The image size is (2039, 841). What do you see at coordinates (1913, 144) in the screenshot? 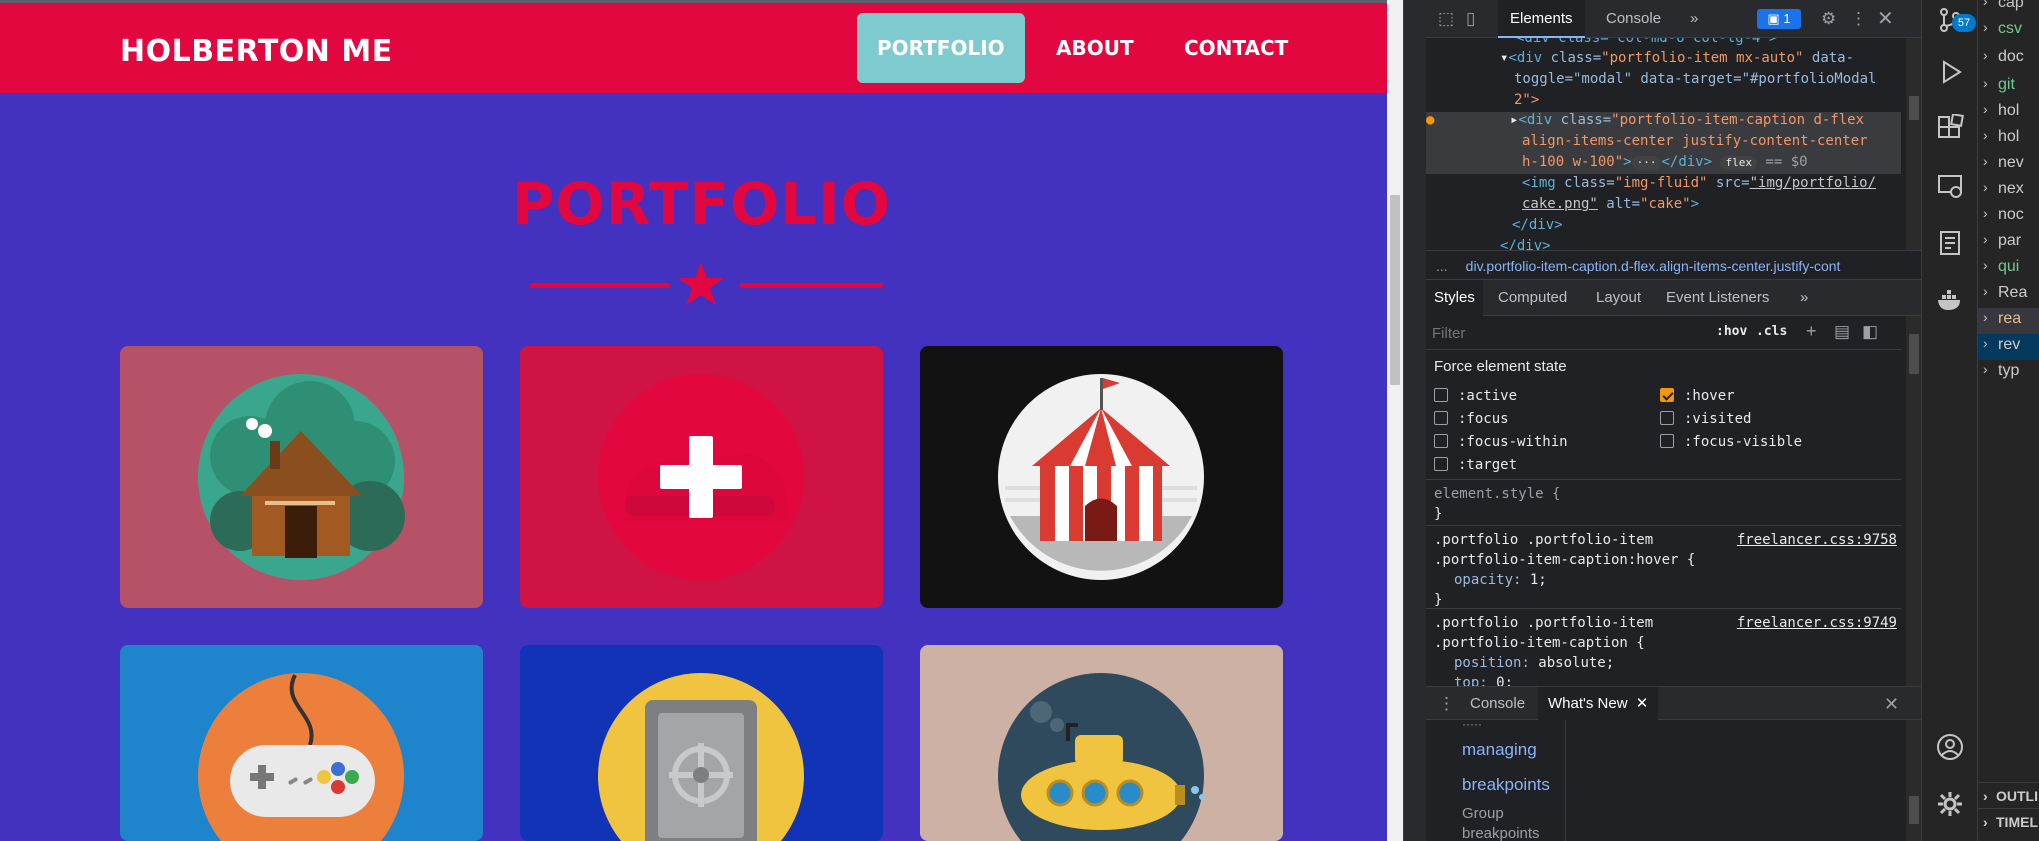
I see `elements-scrollbar` at bounding box center [1913, 144].